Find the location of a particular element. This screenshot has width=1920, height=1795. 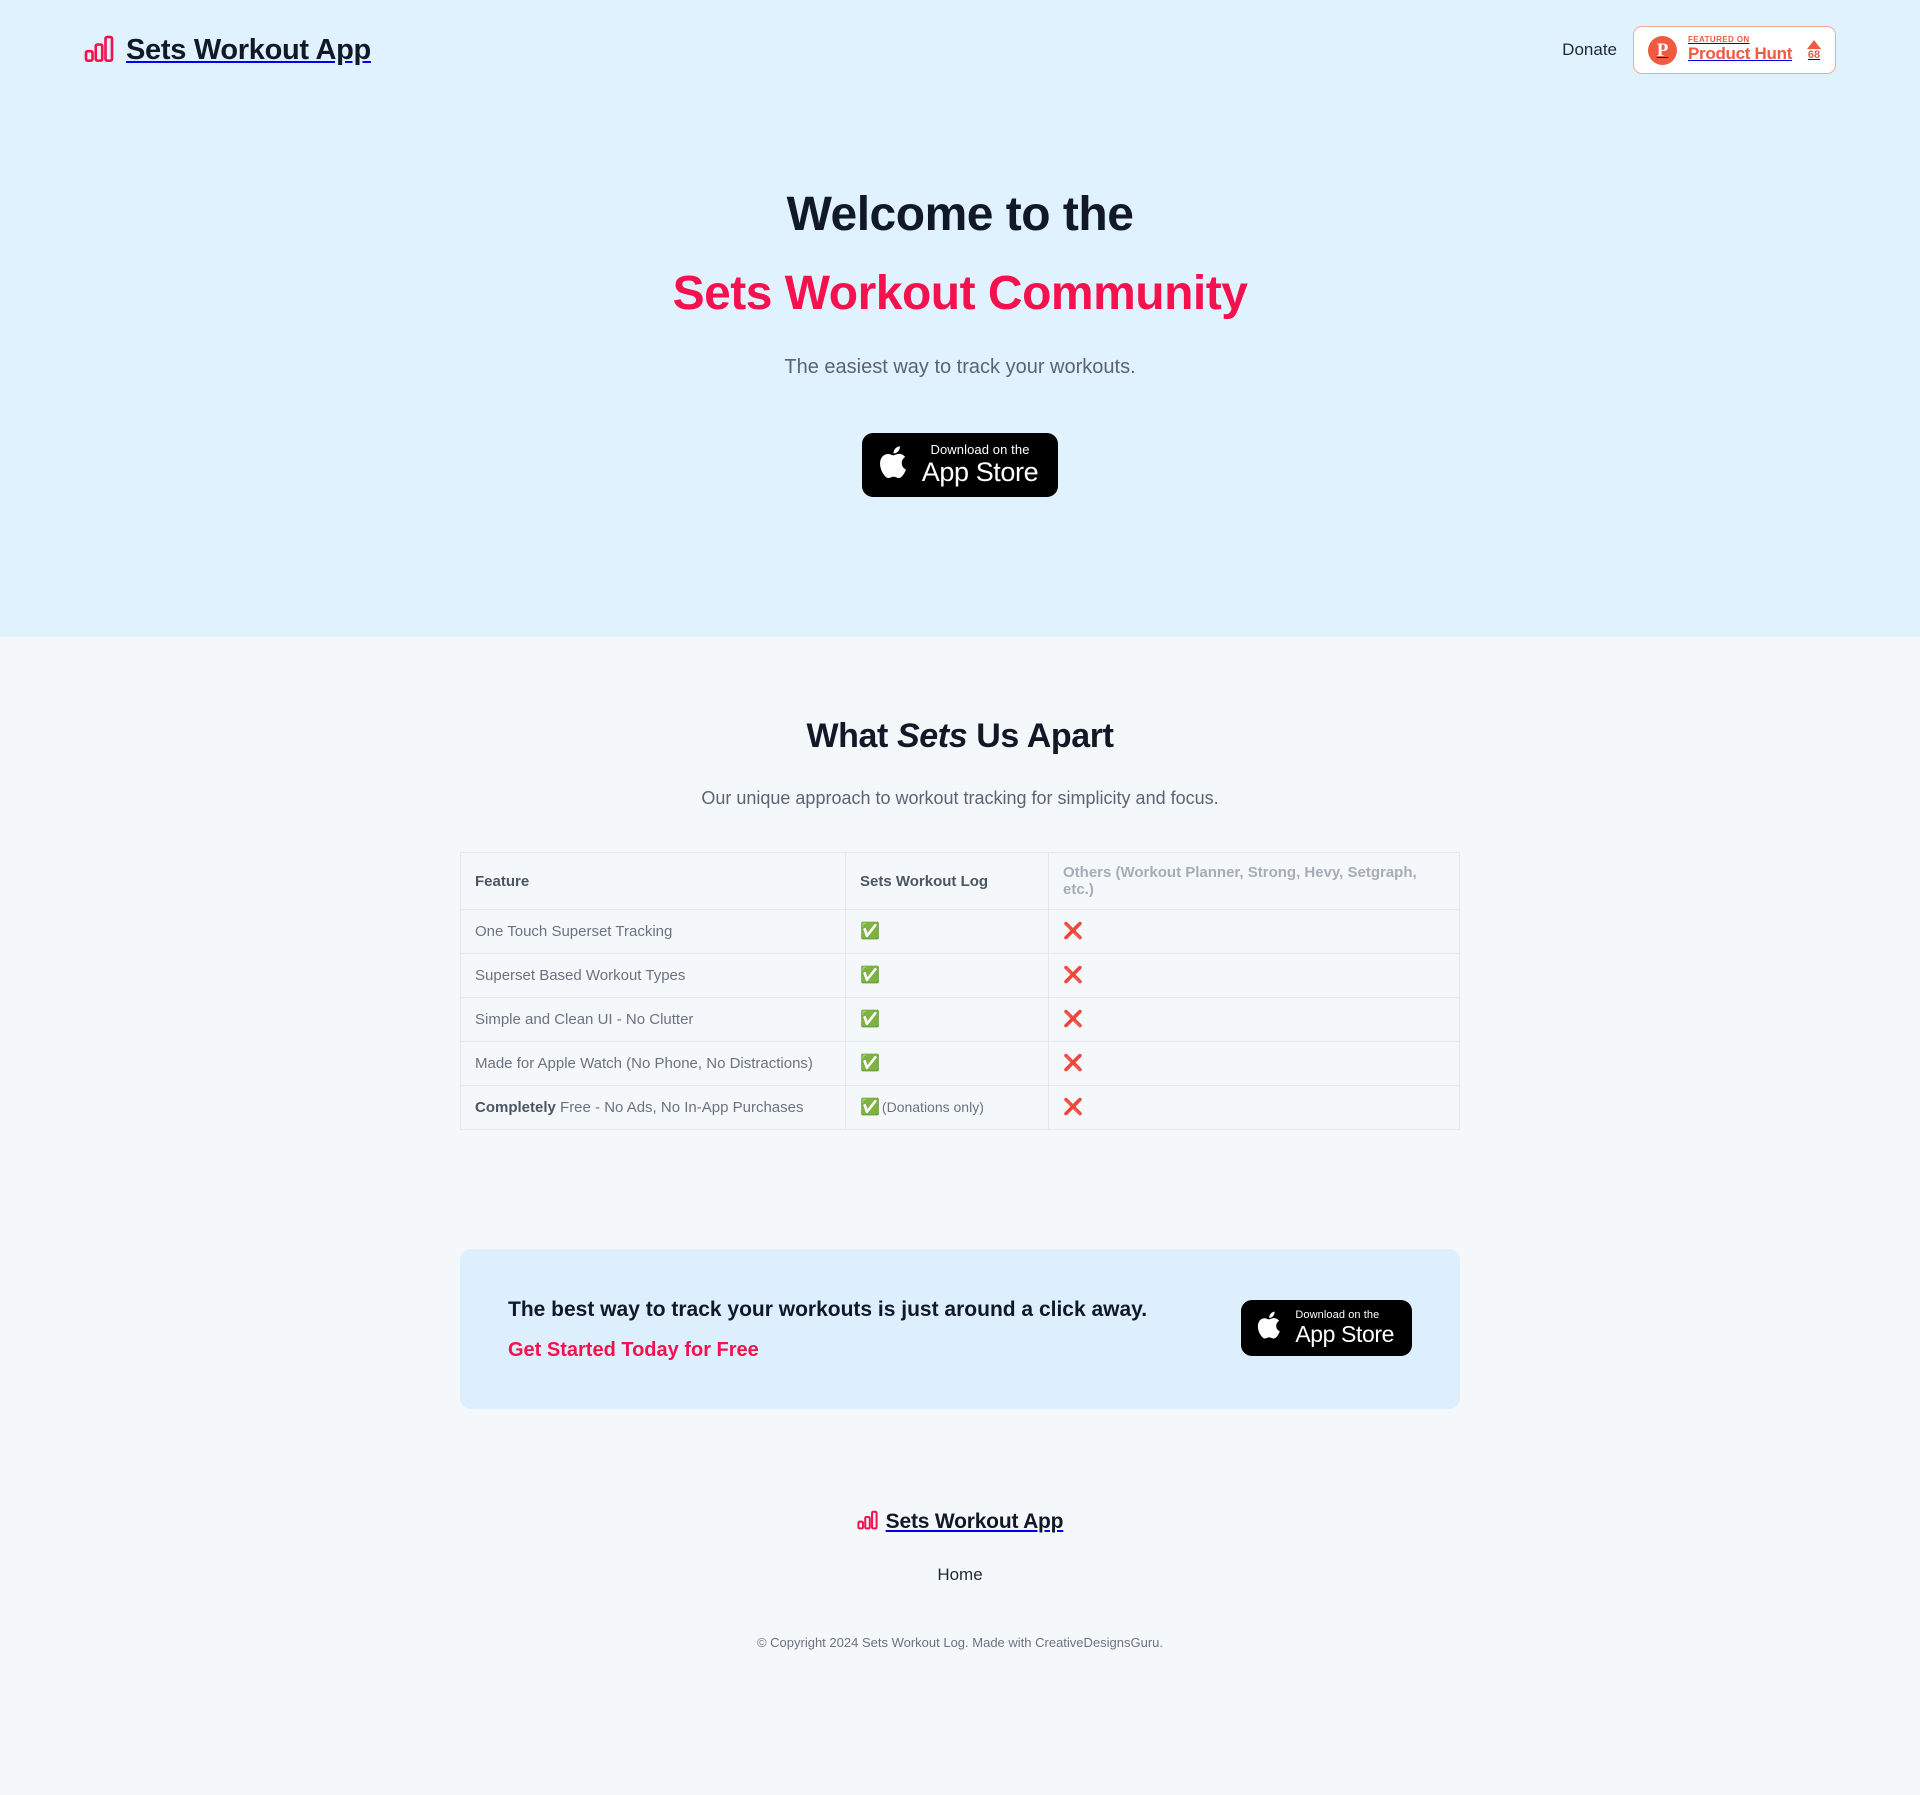

brand-title: Sets Workout App is located at coordinates (248, 49).